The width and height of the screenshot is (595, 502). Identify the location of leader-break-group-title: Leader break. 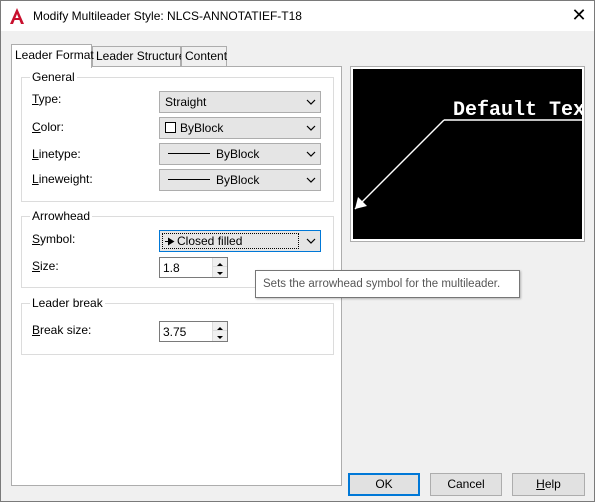
(67, 303).